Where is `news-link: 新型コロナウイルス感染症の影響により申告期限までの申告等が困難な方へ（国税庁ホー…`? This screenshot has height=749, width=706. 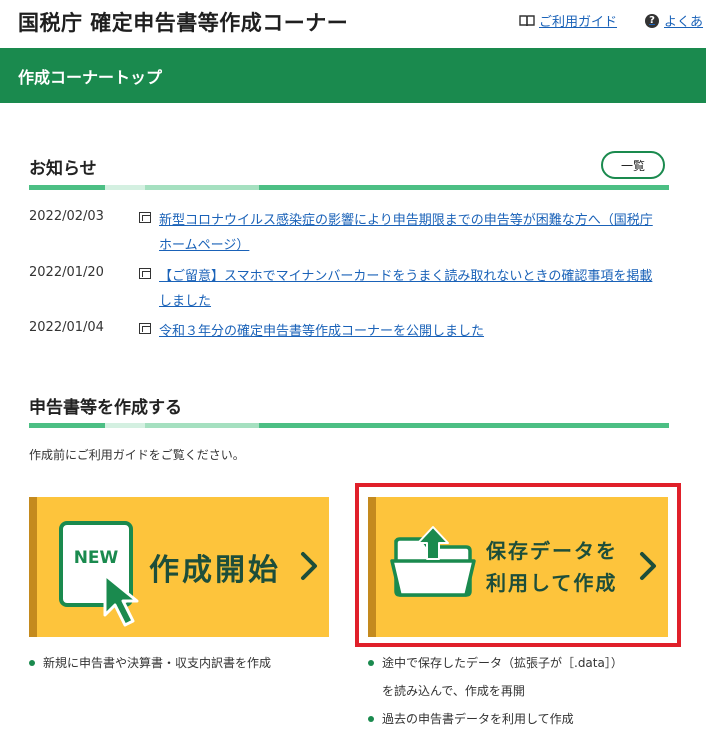
news-link: 新型コロナウイルス感染症の影響により申告期限までの申告等が困難な方へ（国税庁ホー… is located at coordinates (406, 233).